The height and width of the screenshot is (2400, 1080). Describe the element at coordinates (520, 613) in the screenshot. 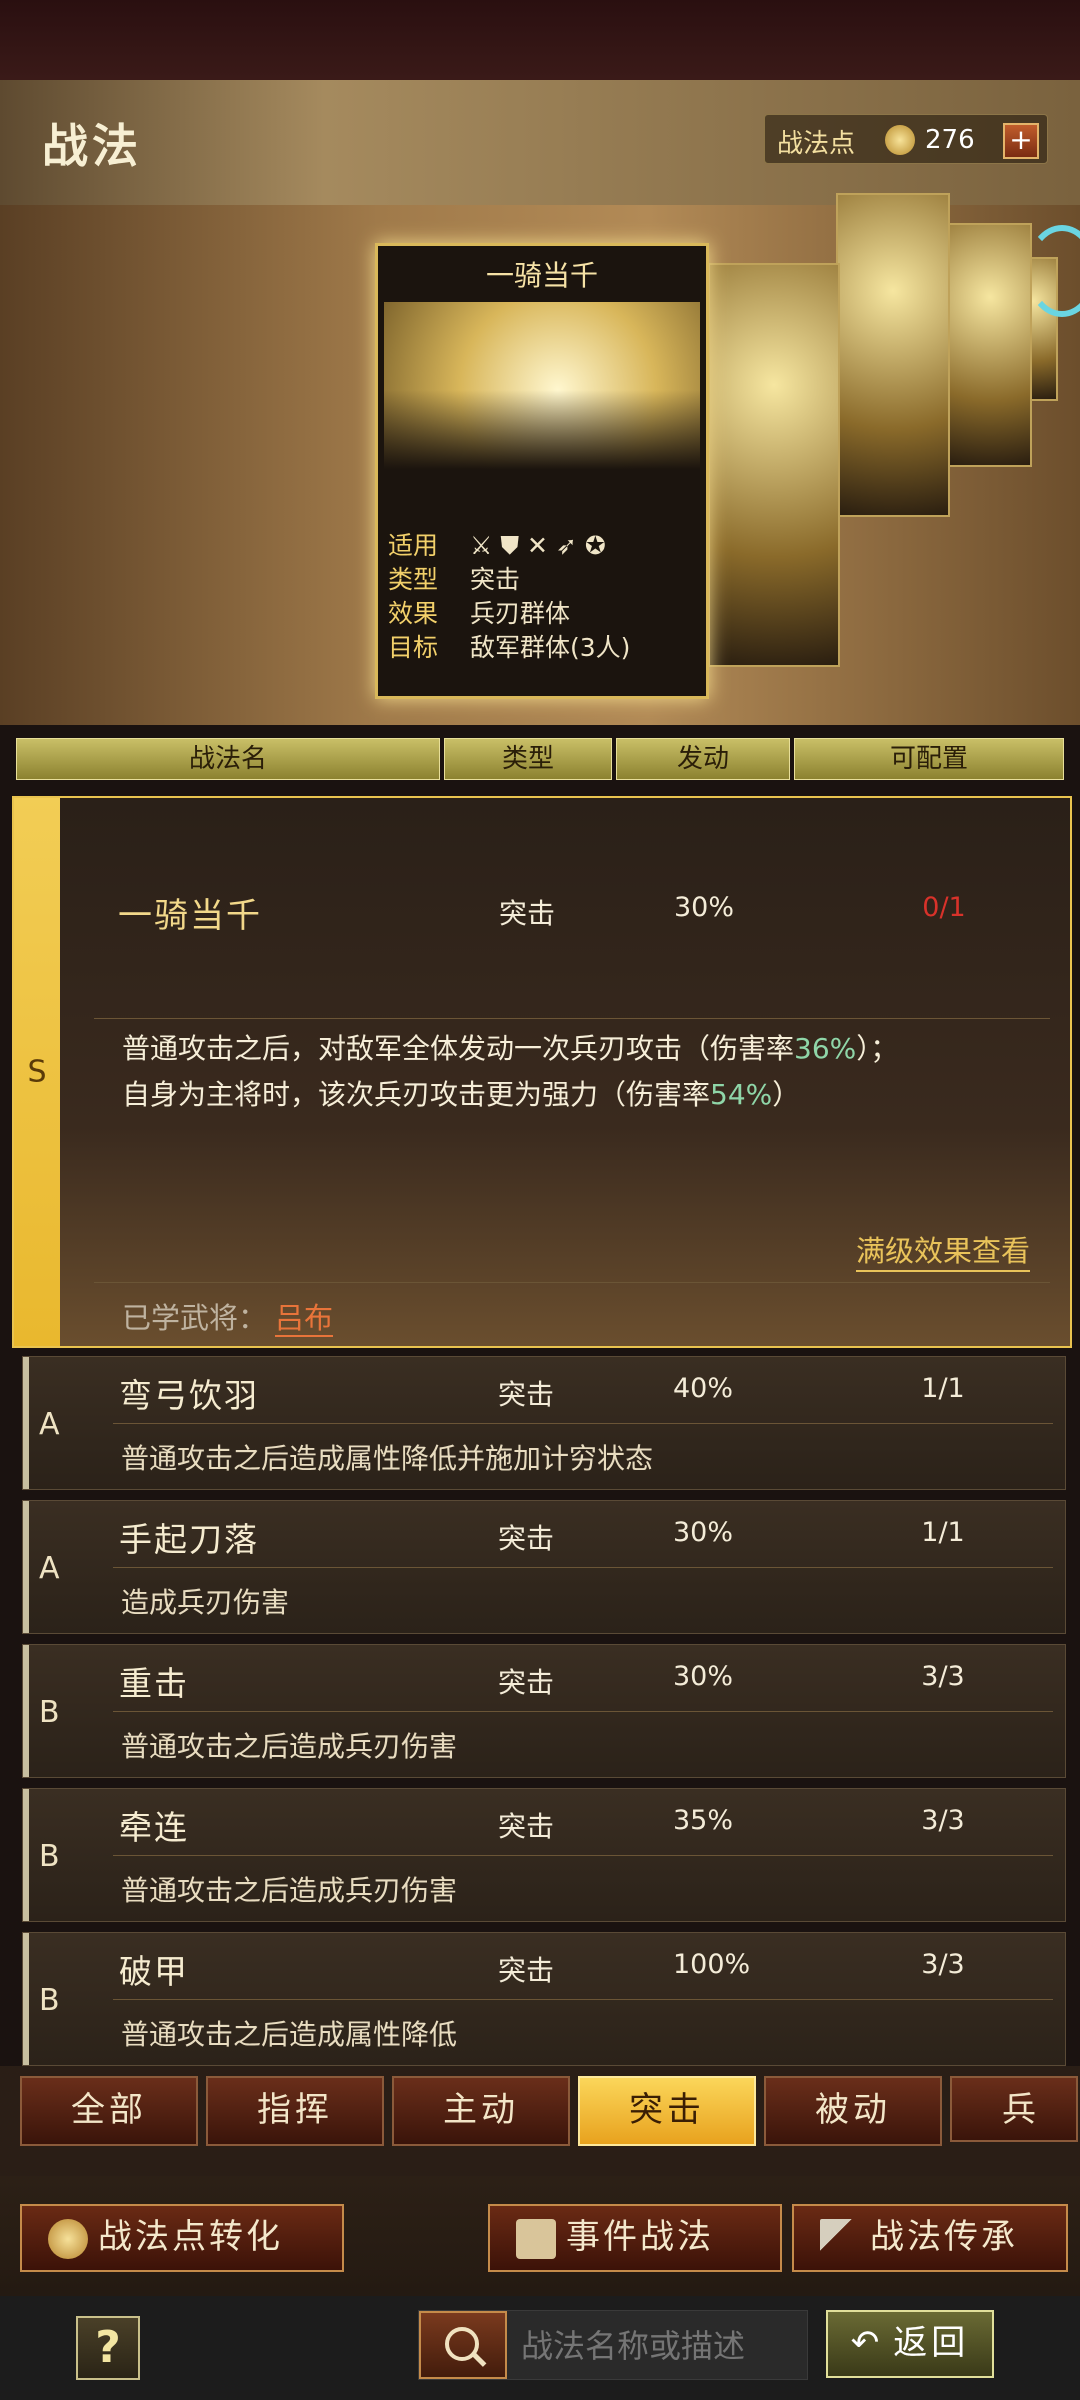

I see `card-info-value: 兵刃群体` at that location.